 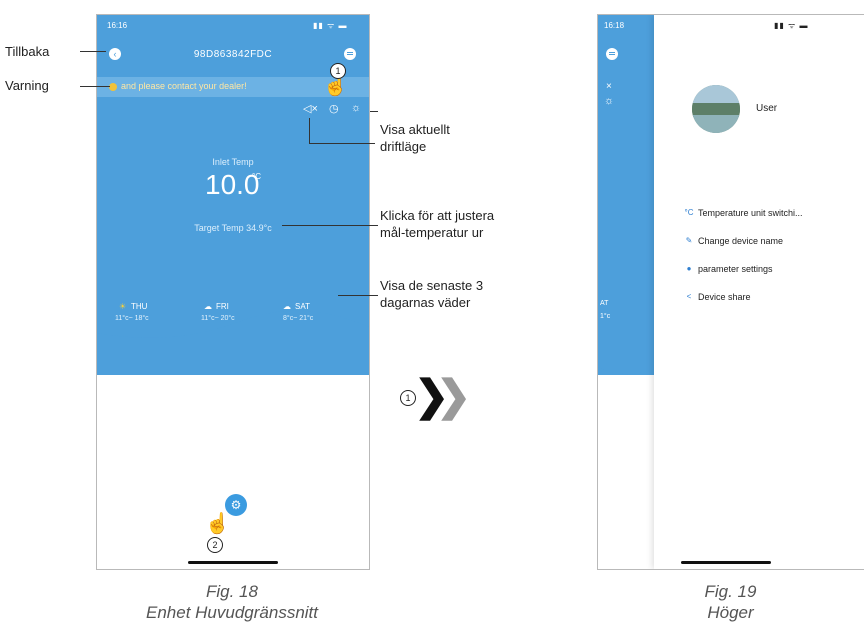 I want to click on figure-caption: Fig. 18 Enhet Huvudgränssnitt, so click(x=232, y=602).